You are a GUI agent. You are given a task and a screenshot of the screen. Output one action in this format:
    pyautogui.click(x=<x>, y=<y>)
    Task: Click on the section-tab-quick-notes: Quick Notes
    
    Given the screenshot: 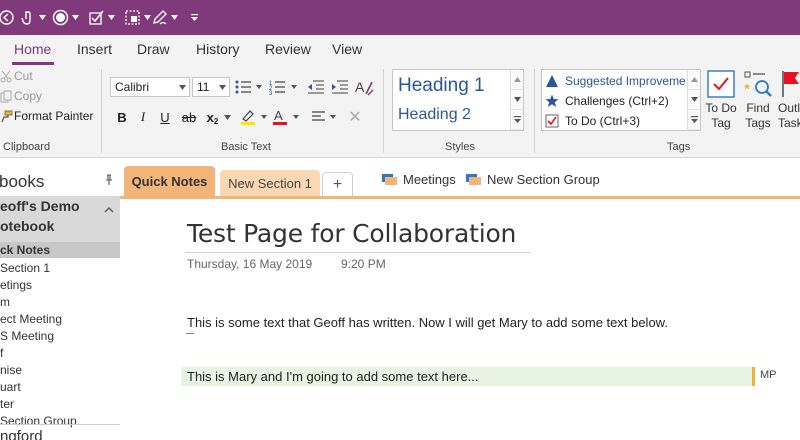 What is the action you would take?
    pyautogui.click(x=169, y=181)
    